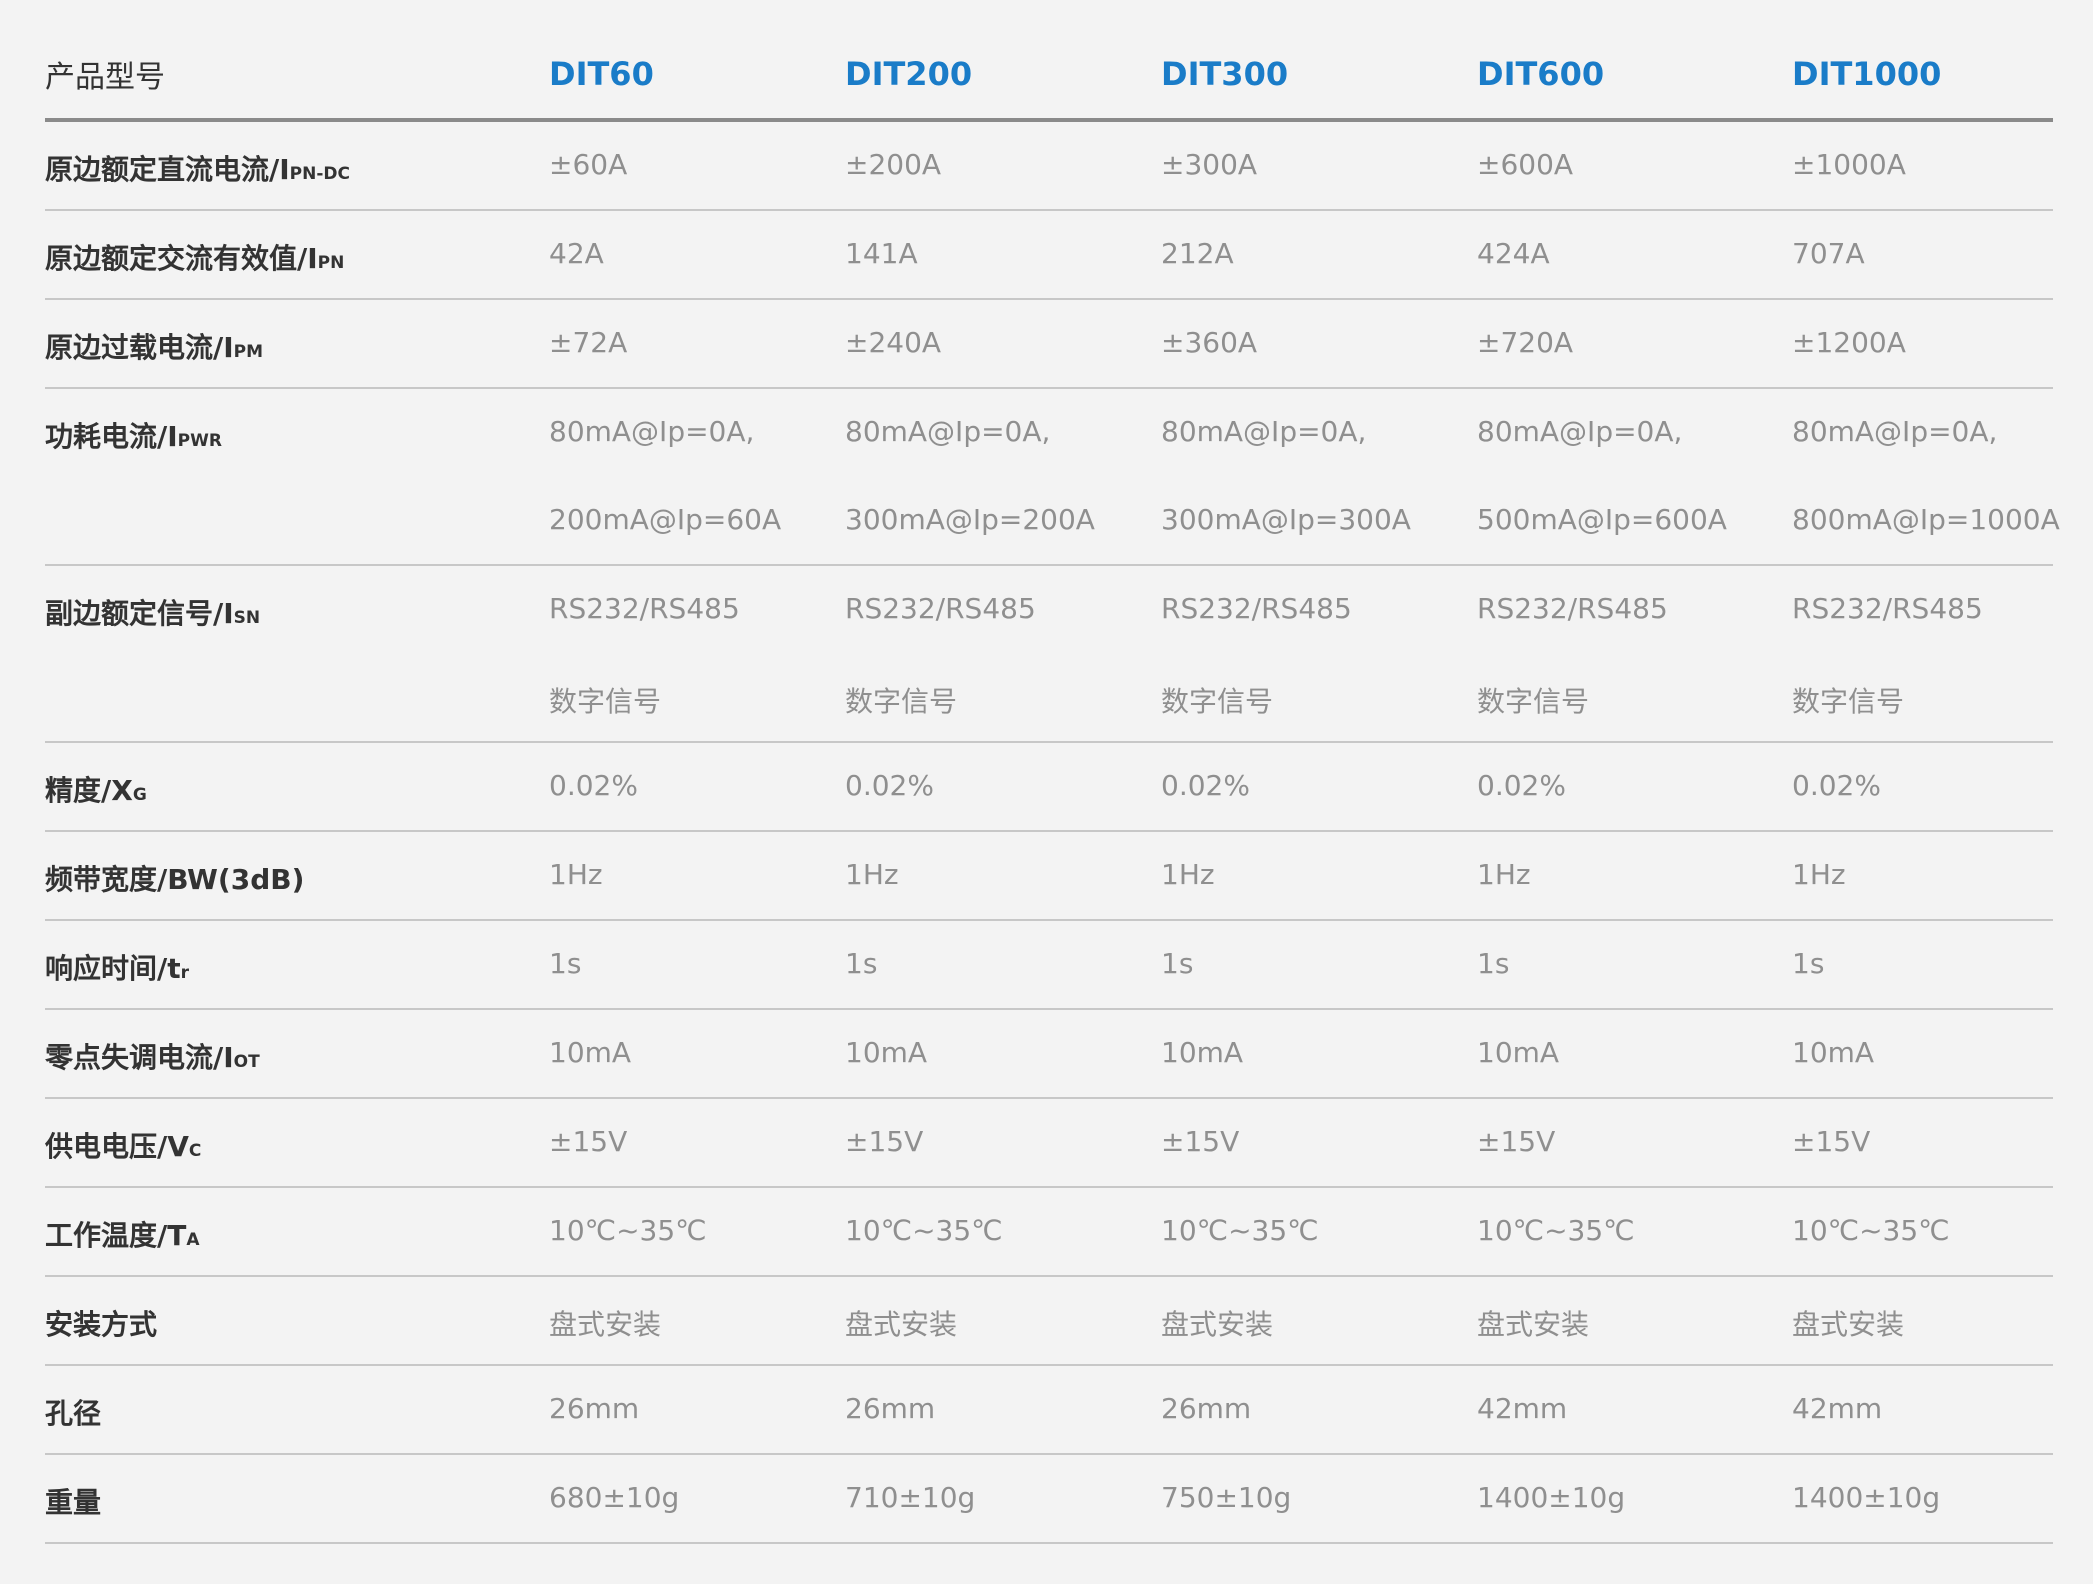 This screenshot has width=2093, height=1584. What do you see at coordinates (1634, 462) in the screenshot?
I see `table-cell: 80mA@Ip=0A, 500mA@Ip=600A` at bounding box center [1634, 462].